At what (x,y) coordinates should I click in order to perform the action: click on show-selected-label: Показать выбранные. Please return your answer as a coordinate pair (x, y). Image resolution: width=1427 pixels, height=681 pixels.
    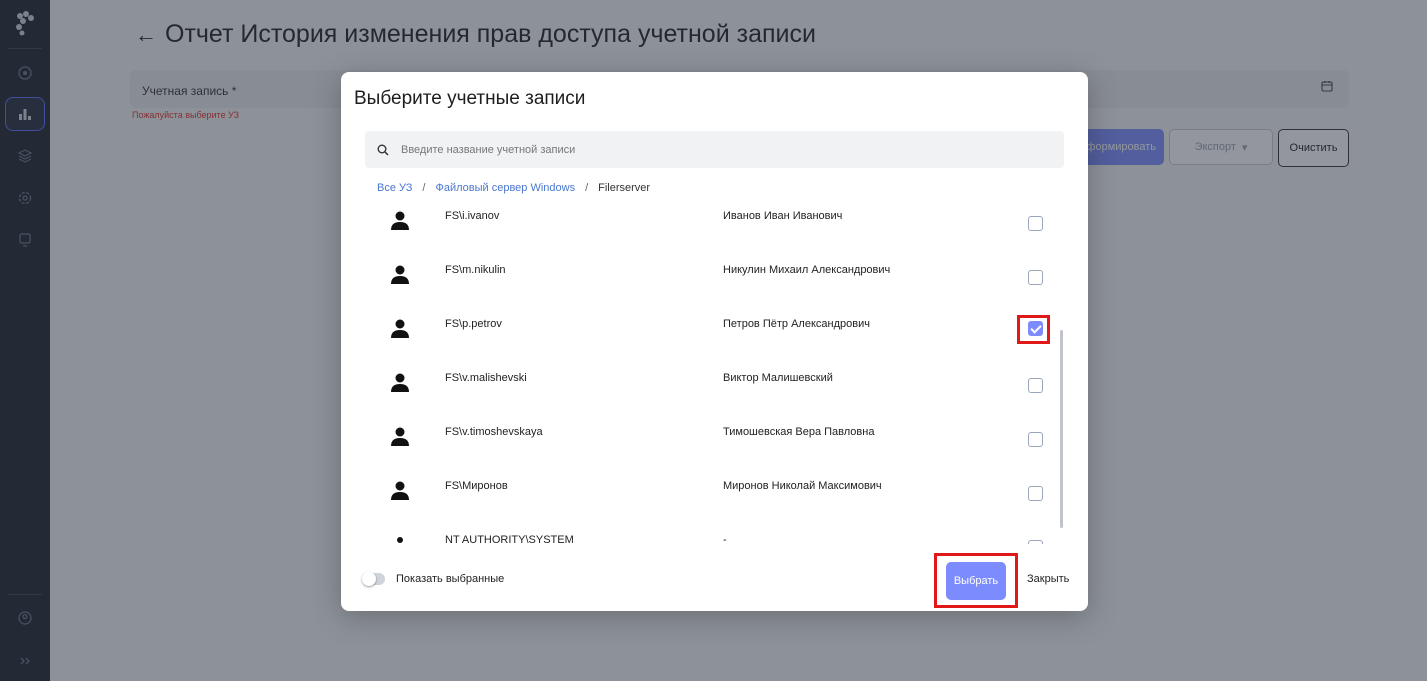
    Looking at the image, I should click on (450, 579).